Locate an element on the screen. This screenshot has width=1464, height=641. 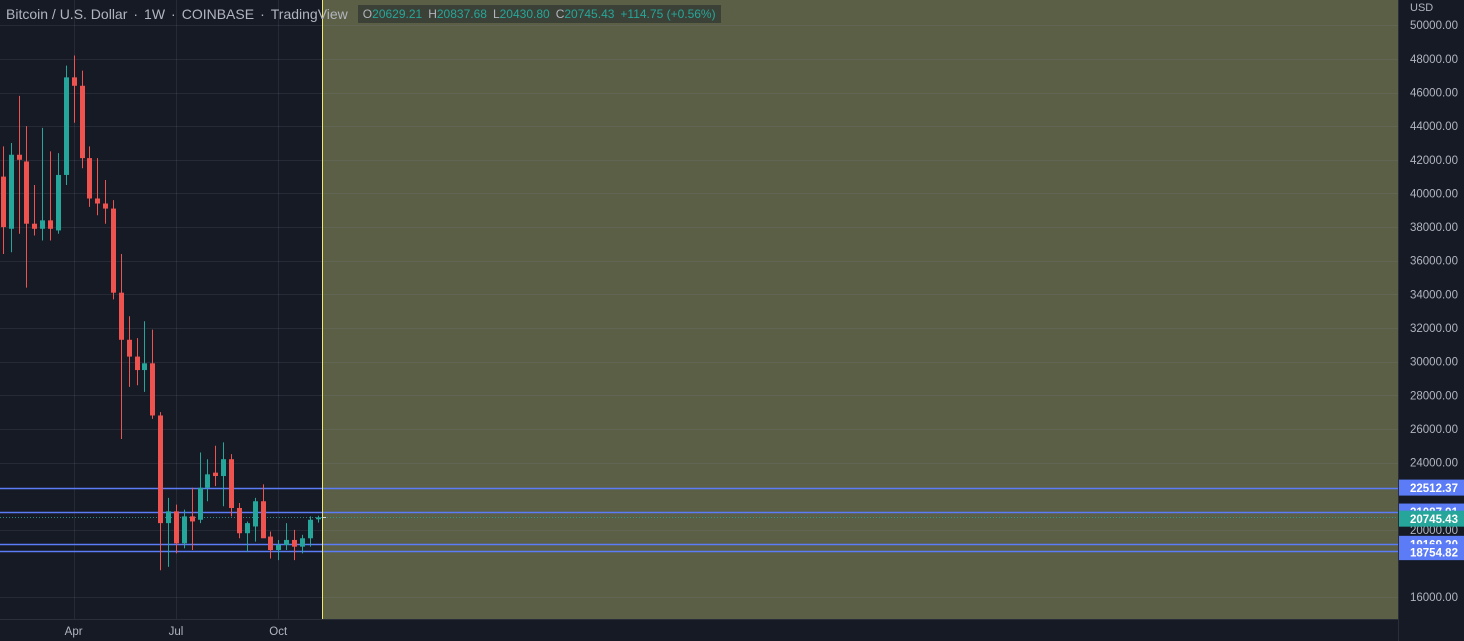
y-tick-label: 16000.00 is located at coordinates (1434, 598).